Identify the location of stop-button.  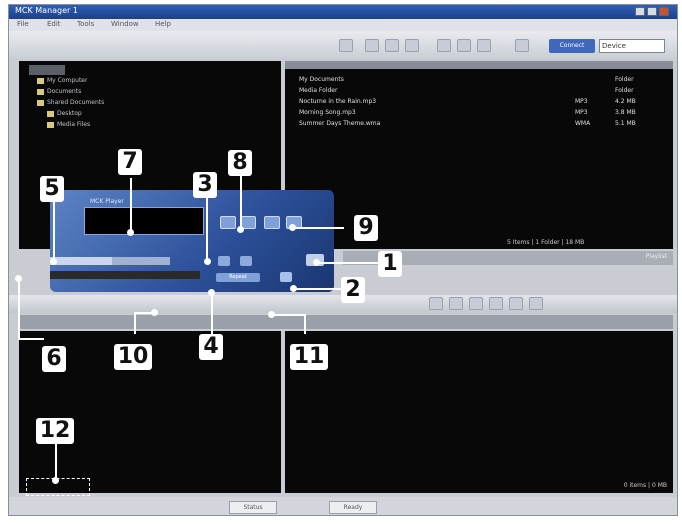
(224, 261).